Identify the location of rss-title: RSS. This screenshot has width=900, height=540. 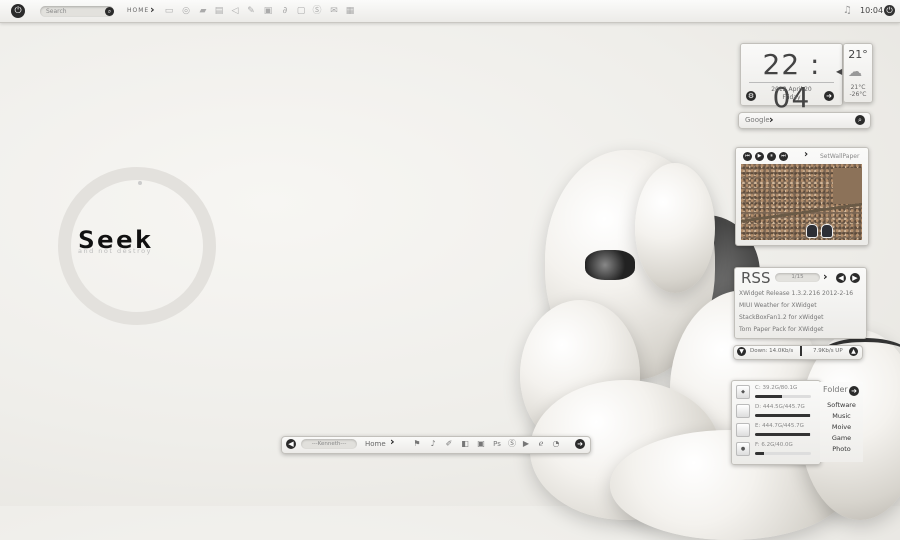
(756, 278).